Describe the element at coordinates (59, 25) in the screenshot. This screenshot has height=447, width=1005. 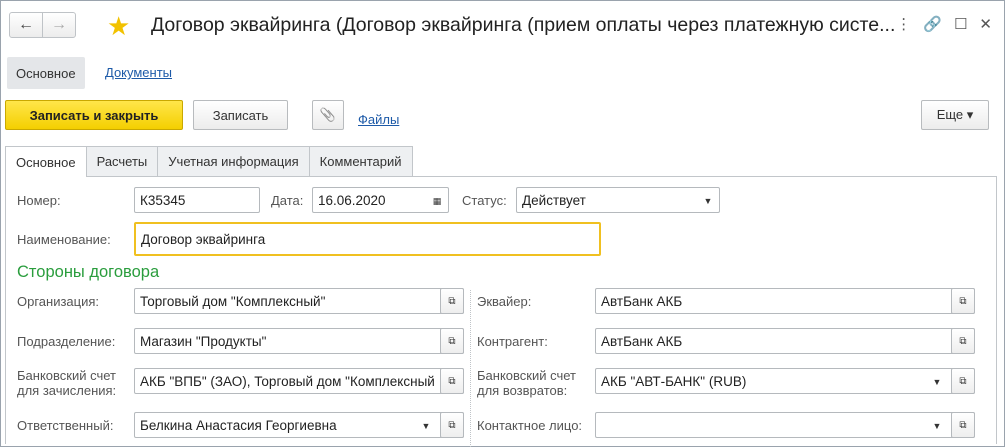
I see `forward-button: →` at that location.